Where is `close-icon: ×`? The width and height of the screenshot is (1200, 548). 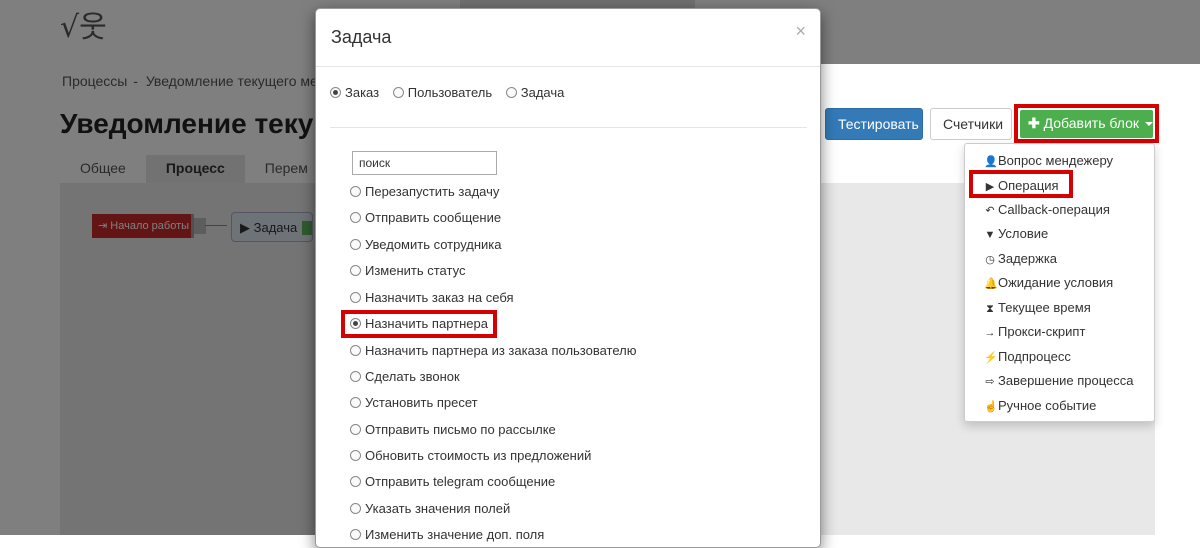 close-icon: × is located at coordinates (800, 31).